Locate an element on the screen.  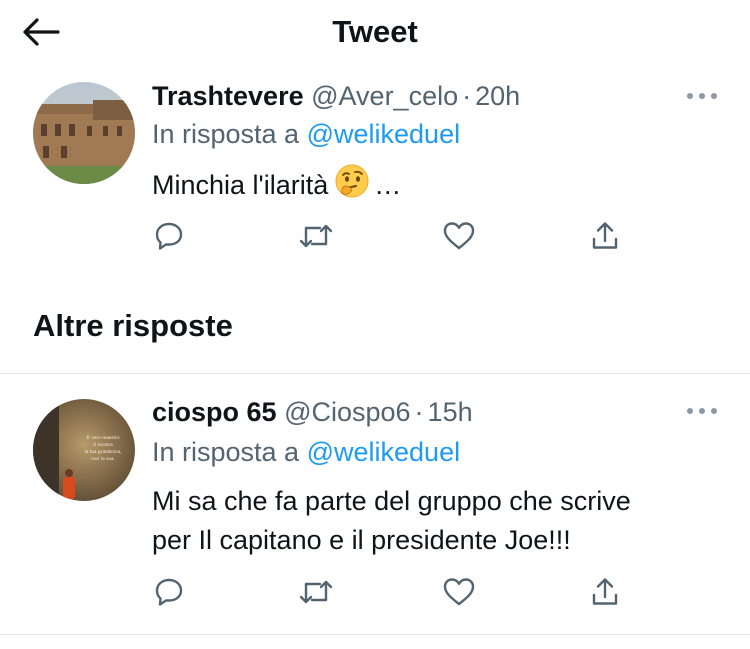
display-name: Trashtevere is located at coordinates (228, 96).